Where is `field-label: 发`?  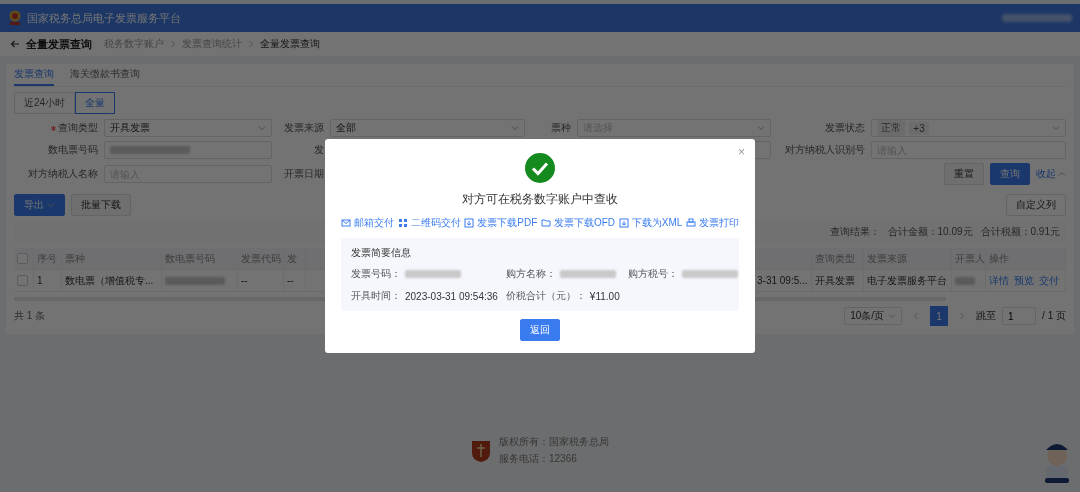 field-label: 发 is located at coordinates (319, 150).